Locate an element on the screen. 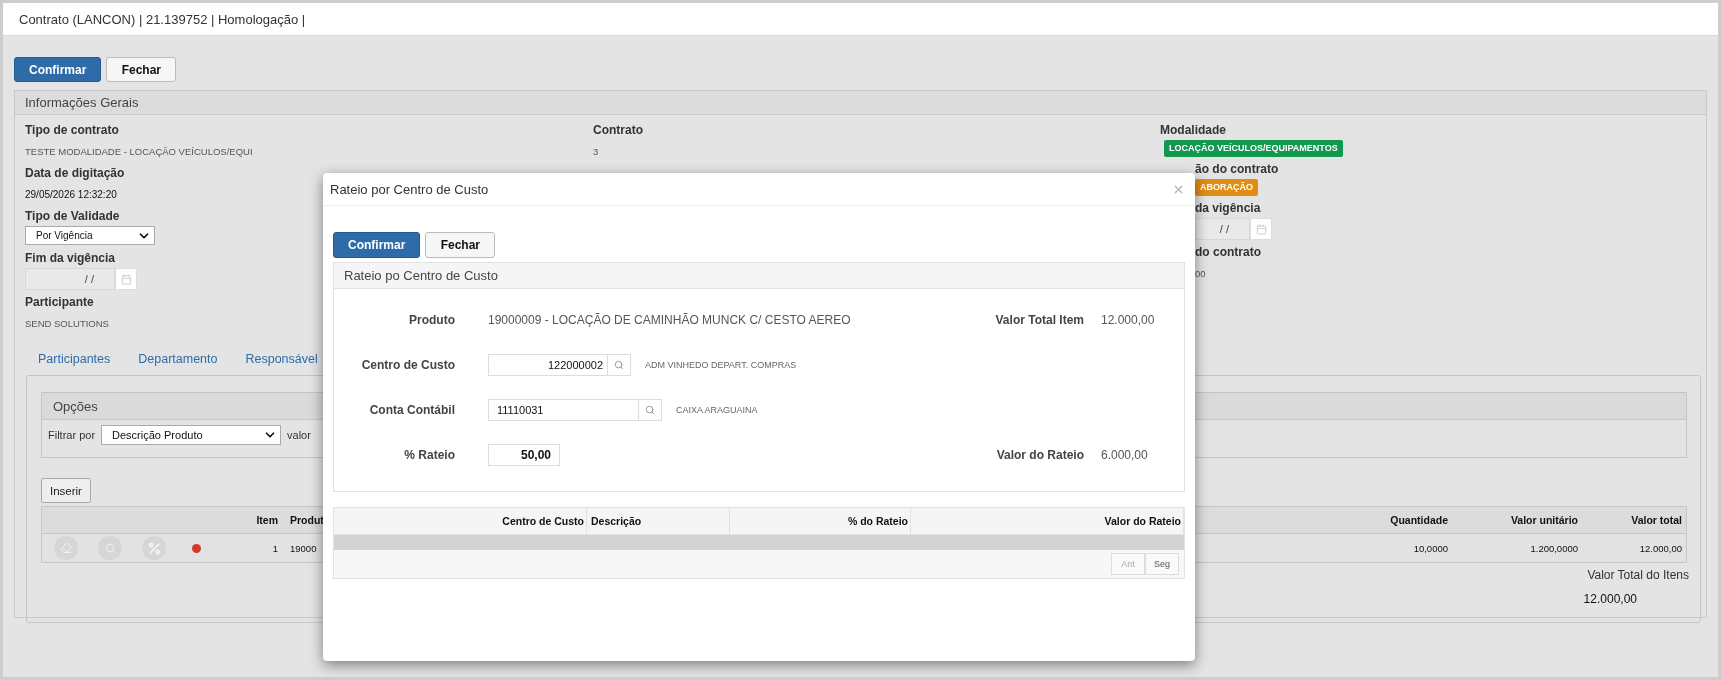 The height and width of the screenshot is (680, 1721). insert-button: Inserir is located at coordinates (66, 490).